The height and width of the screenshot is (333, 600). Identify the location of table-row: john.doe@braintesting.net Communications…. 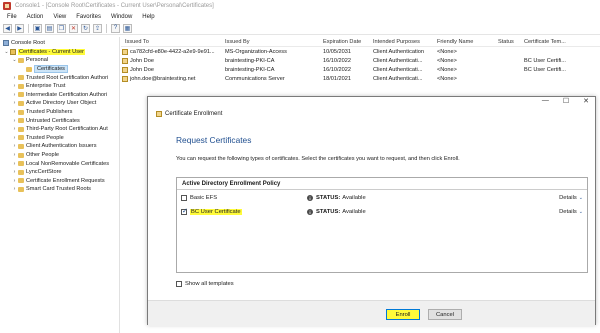
(360, 79).